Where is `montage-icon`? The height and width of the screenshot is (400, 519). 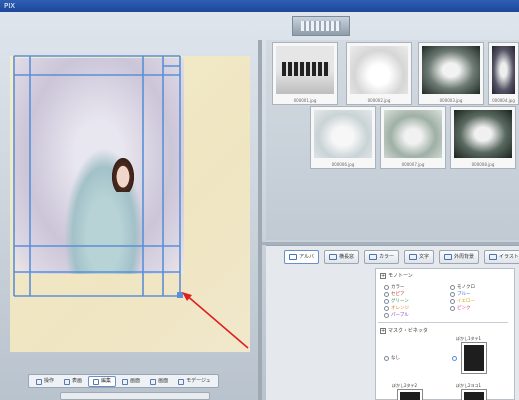 montage-icon is located at coordinates (181, 381).